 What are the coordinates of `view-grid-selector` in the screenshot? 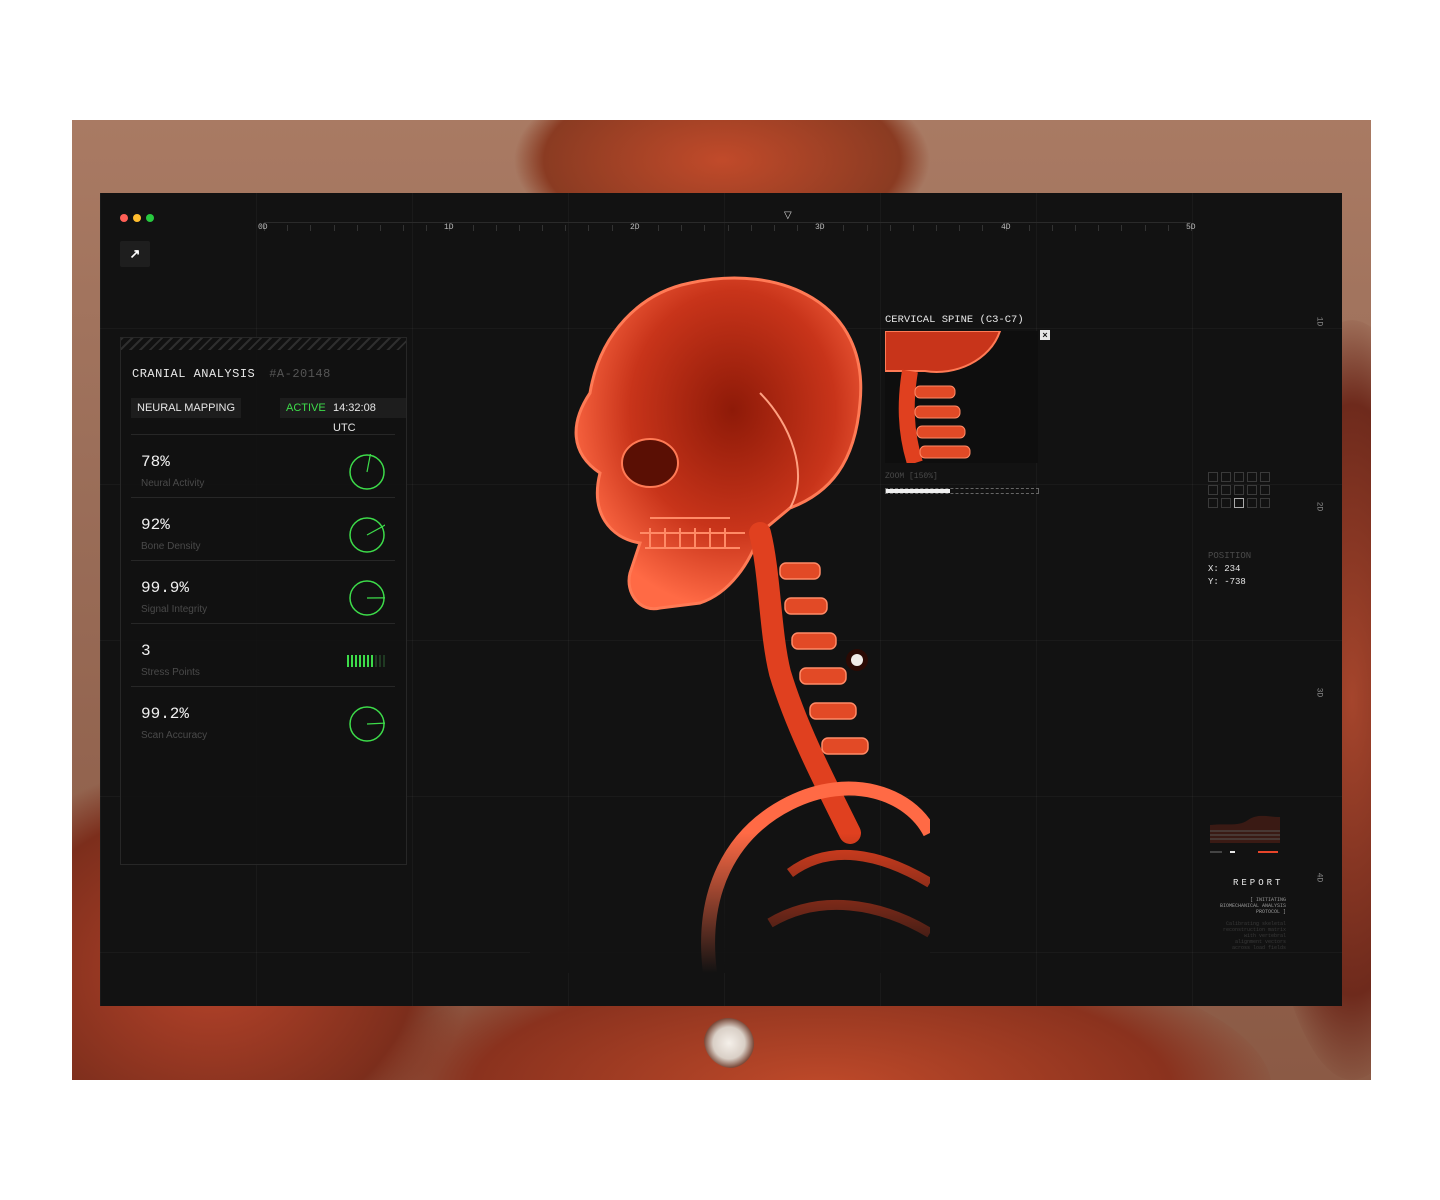 It's located at (1239, 490).